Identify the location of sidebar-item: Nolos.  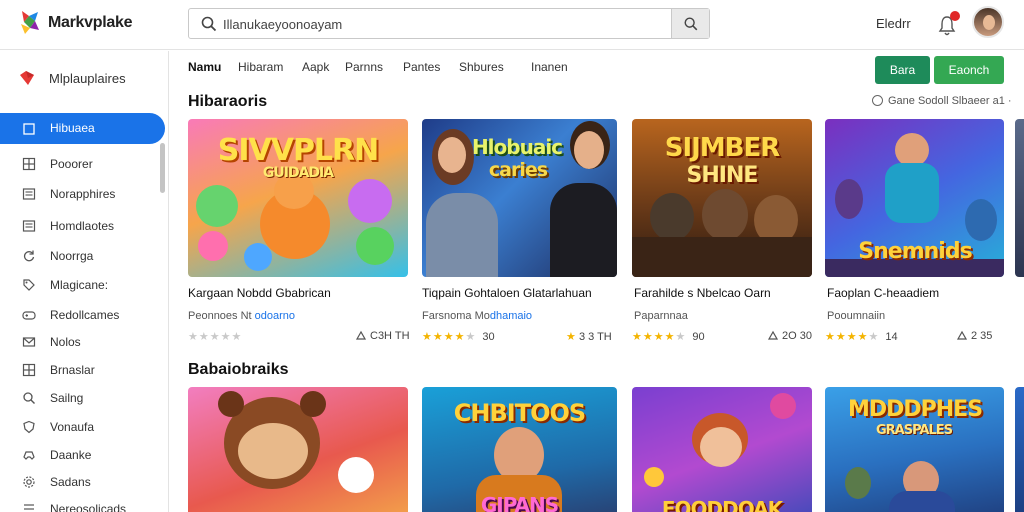
(82, 342).